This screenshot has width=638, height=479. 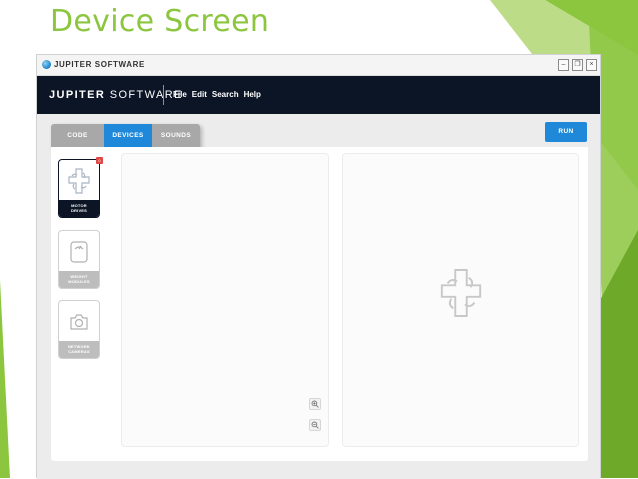 I want to click on tab-sounds: SOUNDS, so click(x=176, y=136).